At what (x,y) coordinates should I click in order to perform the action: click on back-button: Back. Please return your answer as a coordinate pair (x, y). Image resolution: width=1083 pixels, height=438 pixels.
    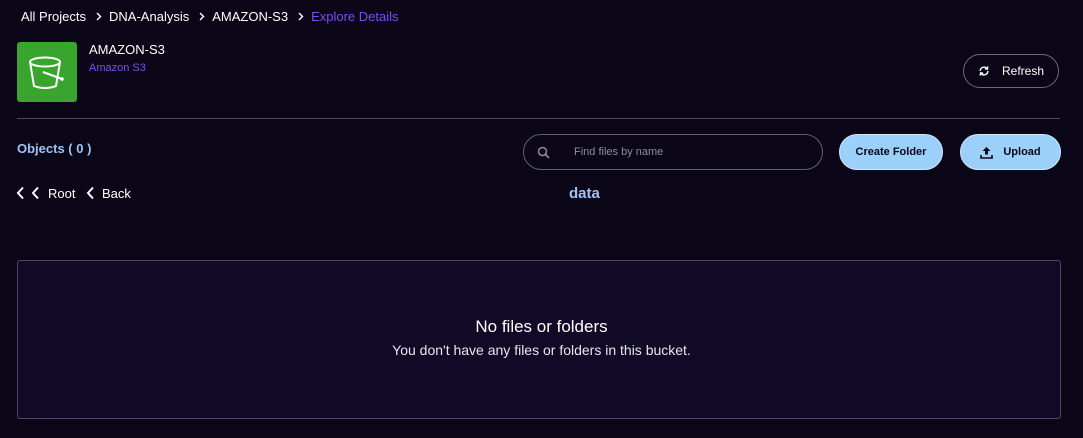
    Looking at the image, I should click on (108, 193).